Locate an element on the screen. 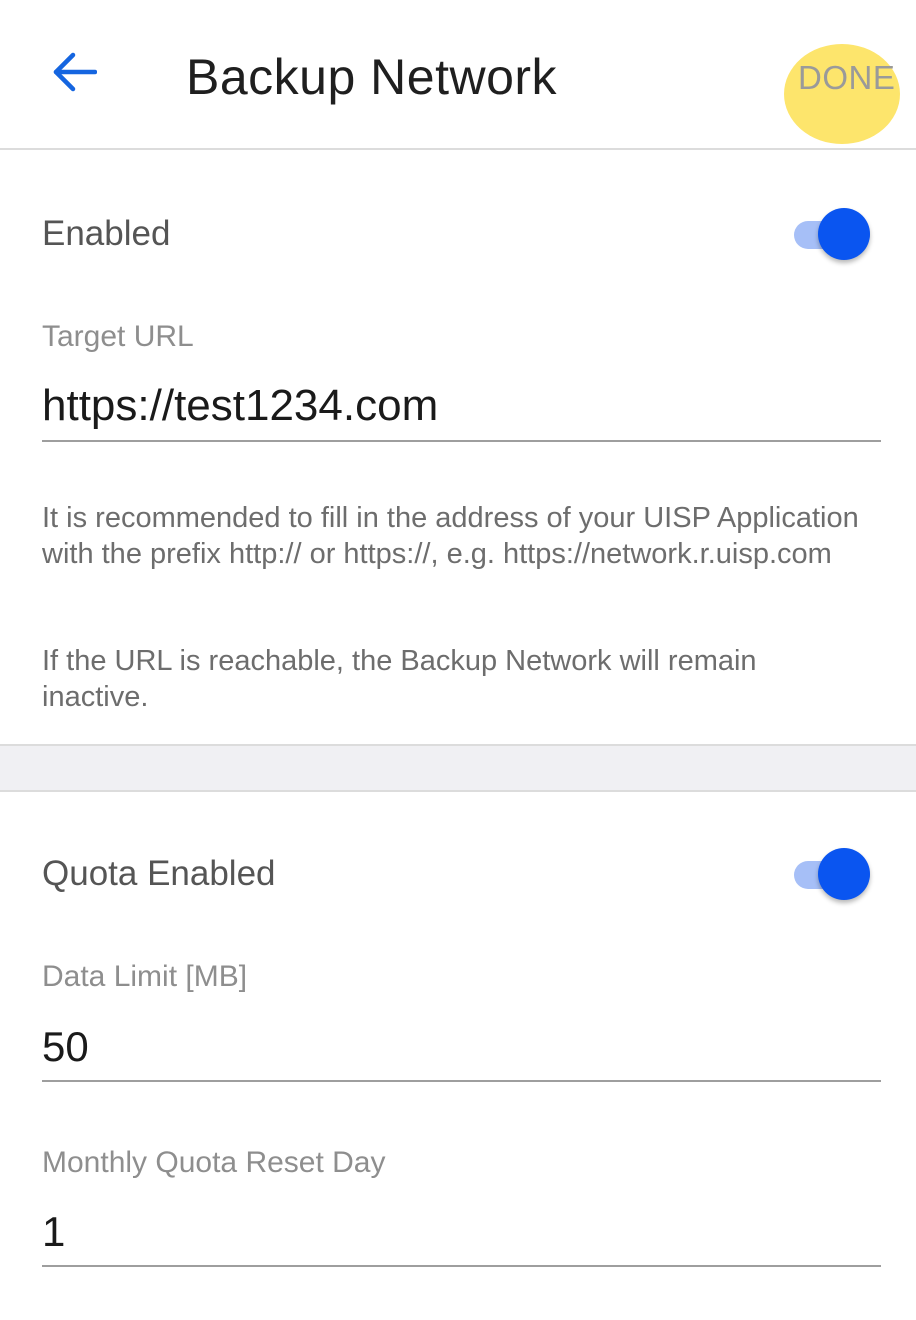 Image resolution: width=916 pixels, height=1320 pixels. data-limit-label: Data Limit [MB] is located at coordinates (145, 976).